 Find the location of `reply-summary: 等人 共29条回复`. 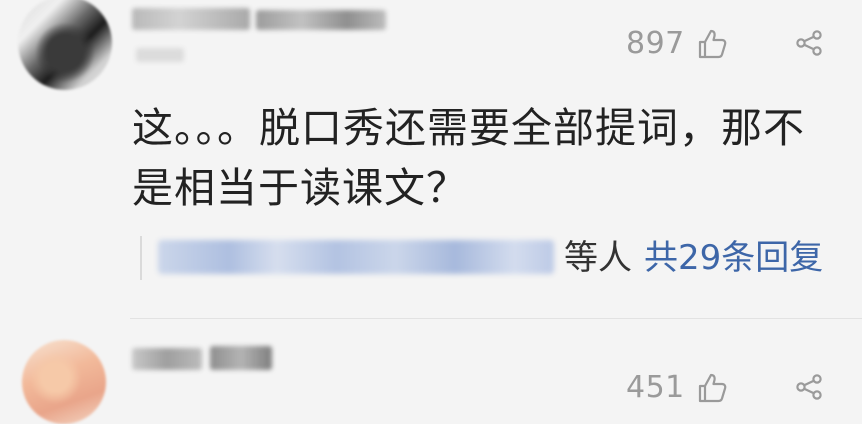

reply-summary: 等人 共29条回复 is located at coordinates (693, 258).